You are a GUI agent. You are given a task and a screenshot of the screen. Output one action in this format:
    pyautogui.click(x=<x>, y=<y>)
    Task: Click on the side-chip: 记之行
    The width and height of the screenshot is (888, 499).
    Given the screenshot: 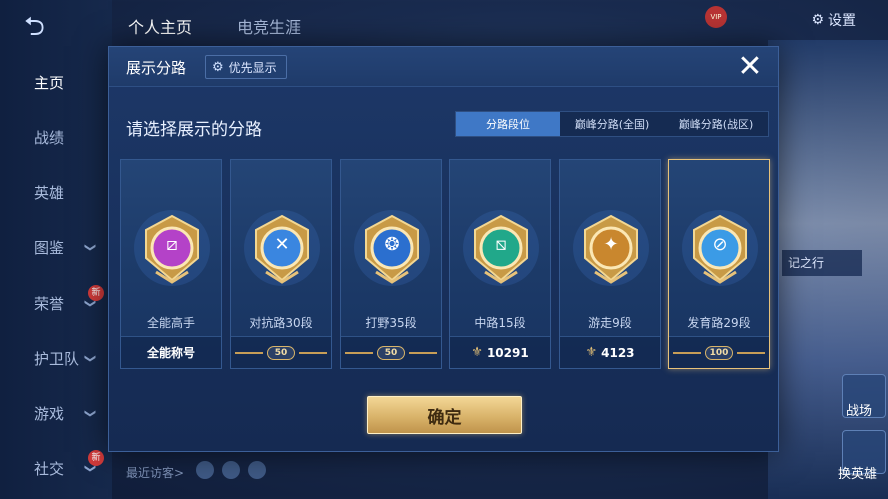 What is the action you would take?
    pyautogui.click(x=822, y=263)
    